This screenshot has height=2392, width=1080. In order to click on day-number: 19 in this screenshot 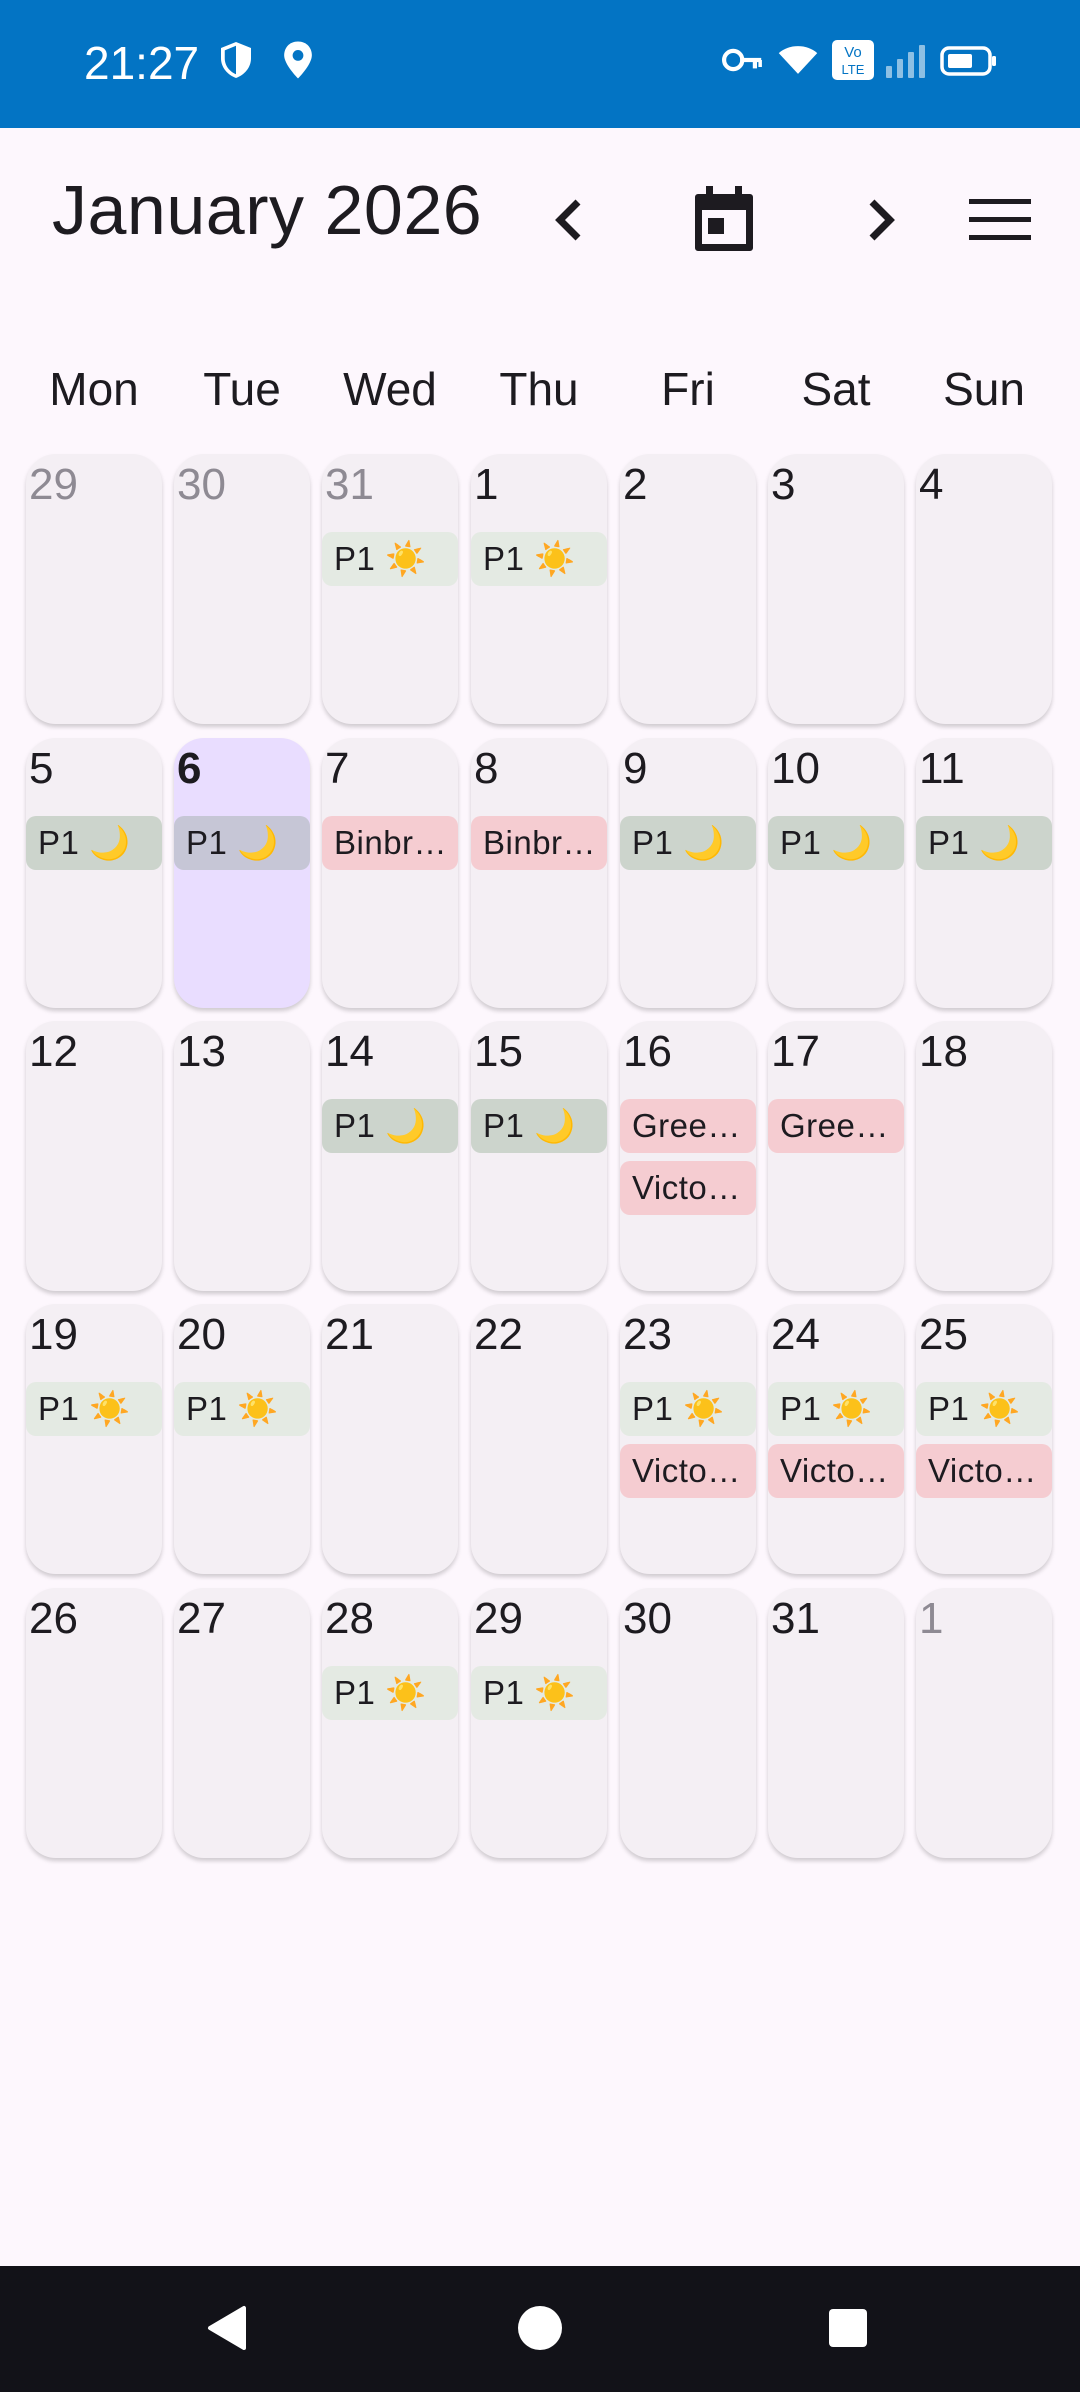, I will do `click(53, 1334)`.